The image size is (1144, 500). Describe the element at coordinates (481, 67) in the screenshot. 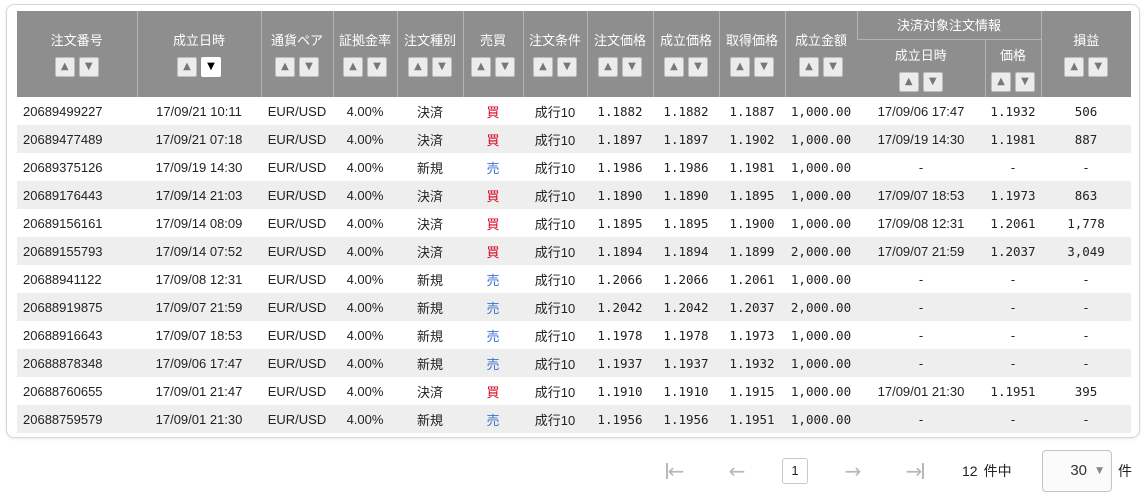

I see `sort-asc-side: ▲` at that location.